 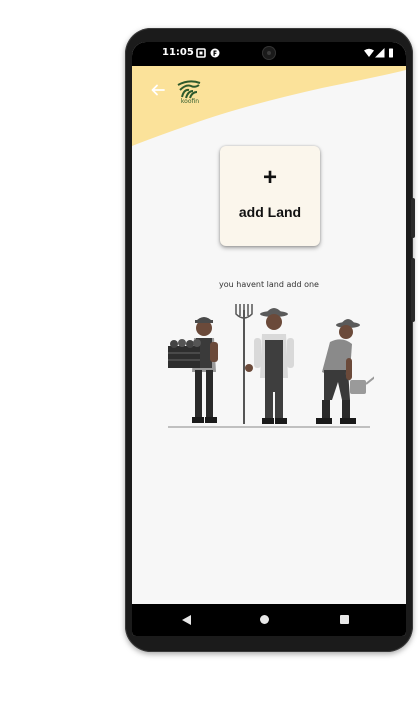 What do you see at coordinates (270, 212) in the screenshot?
I see `add-land-label: add Land` at bounding box center [270, 212].